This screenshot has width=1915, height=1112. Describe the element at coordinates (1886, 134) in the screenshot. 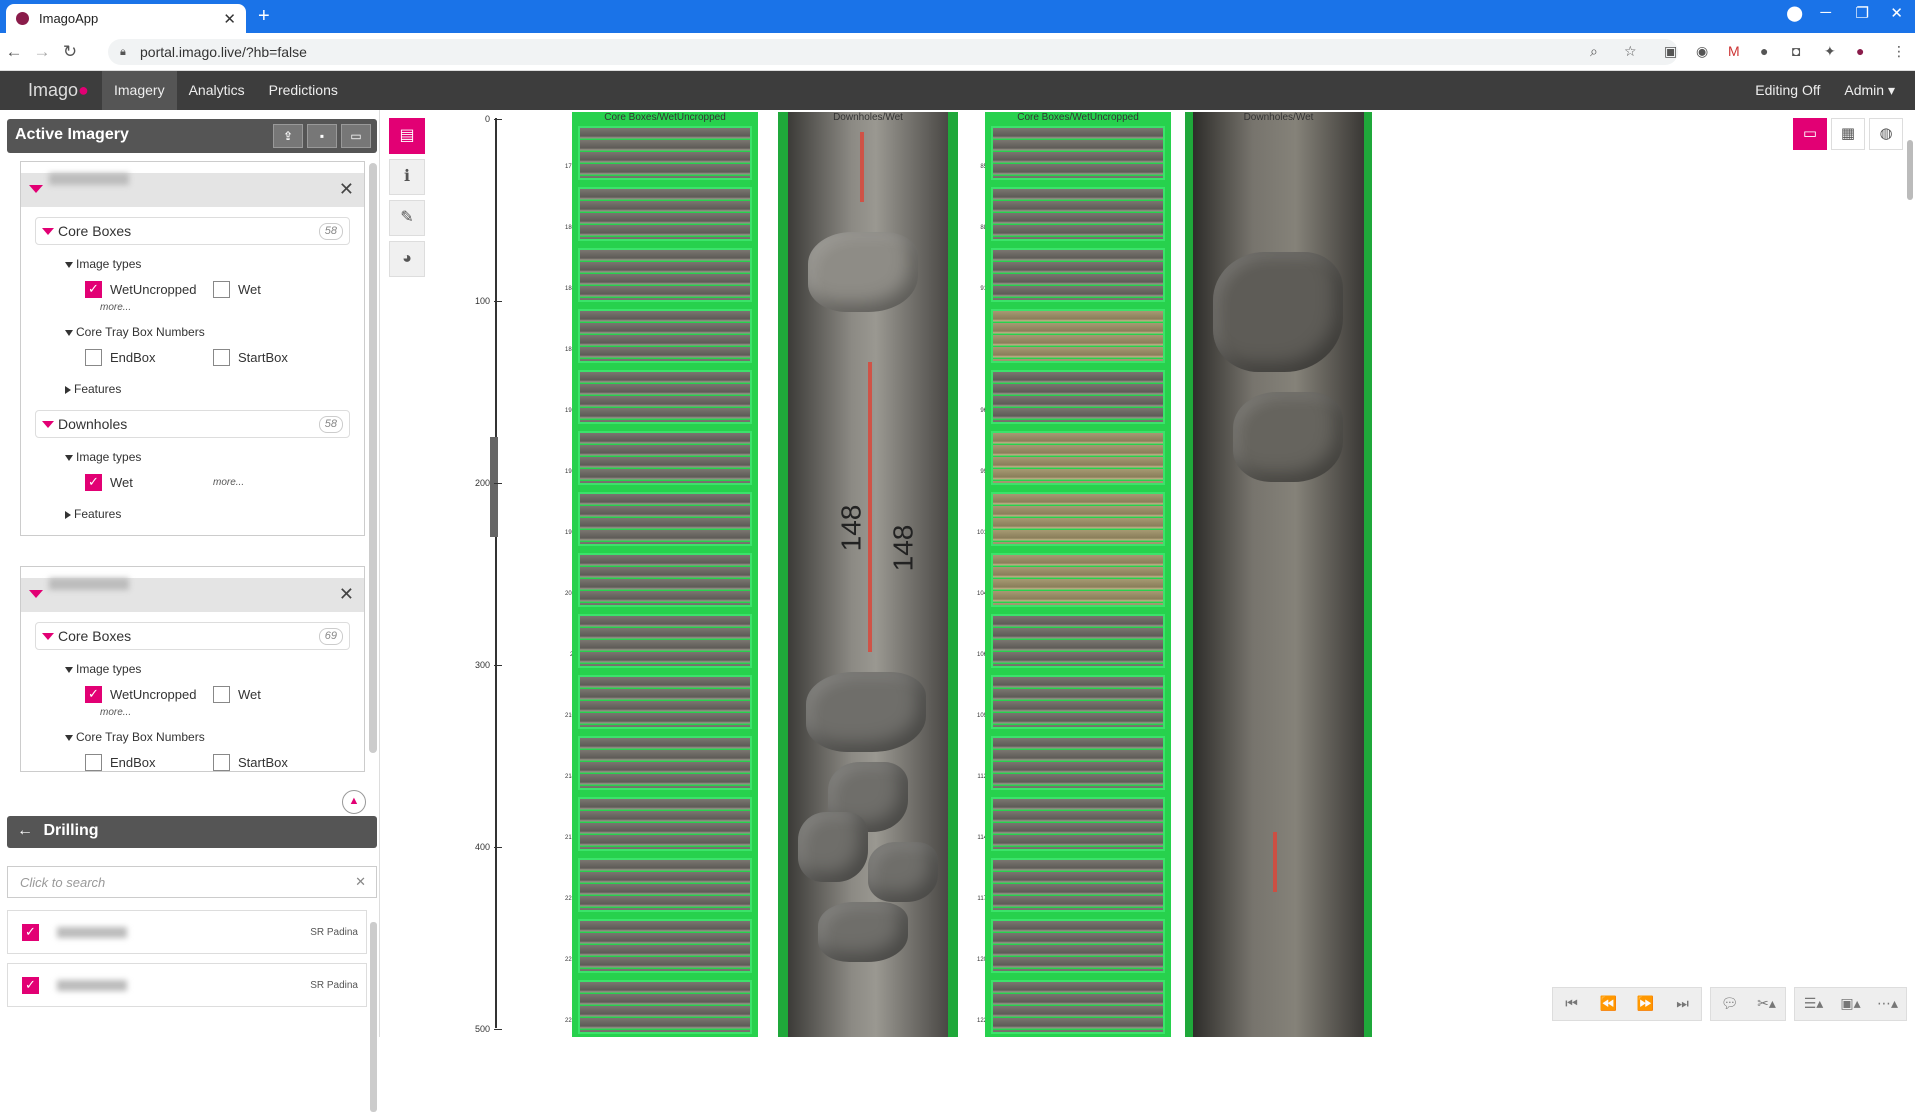

I see `globe-view-icon: ◍` at that location.